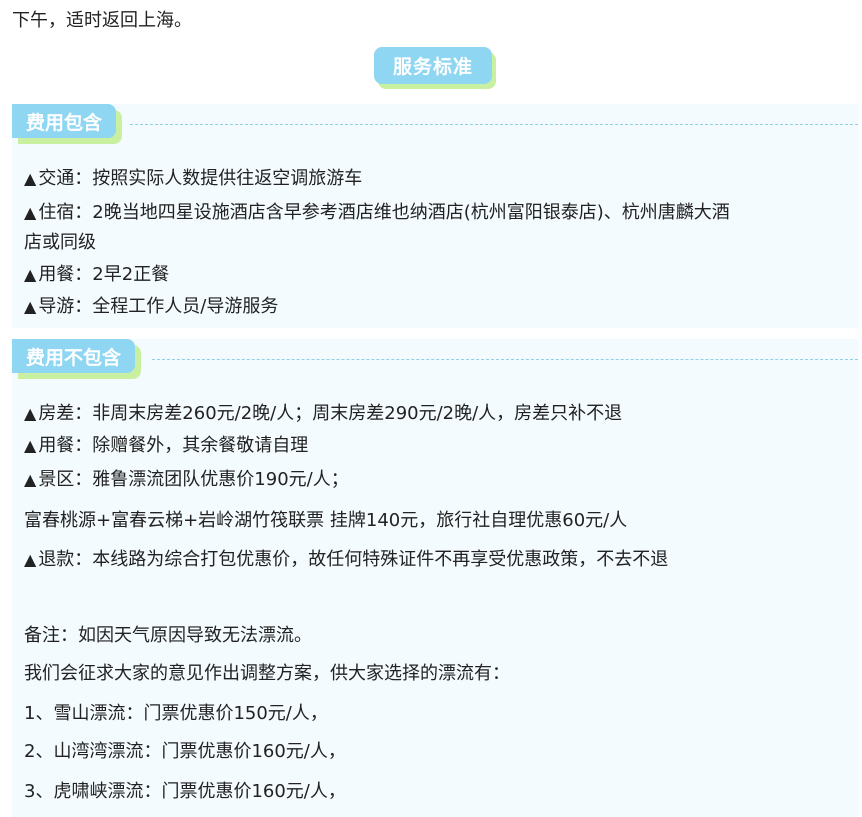 This screenshot has width=862, height=817. I want to click on intro-text: 下午，适时返回上海。, so click(102, 20).